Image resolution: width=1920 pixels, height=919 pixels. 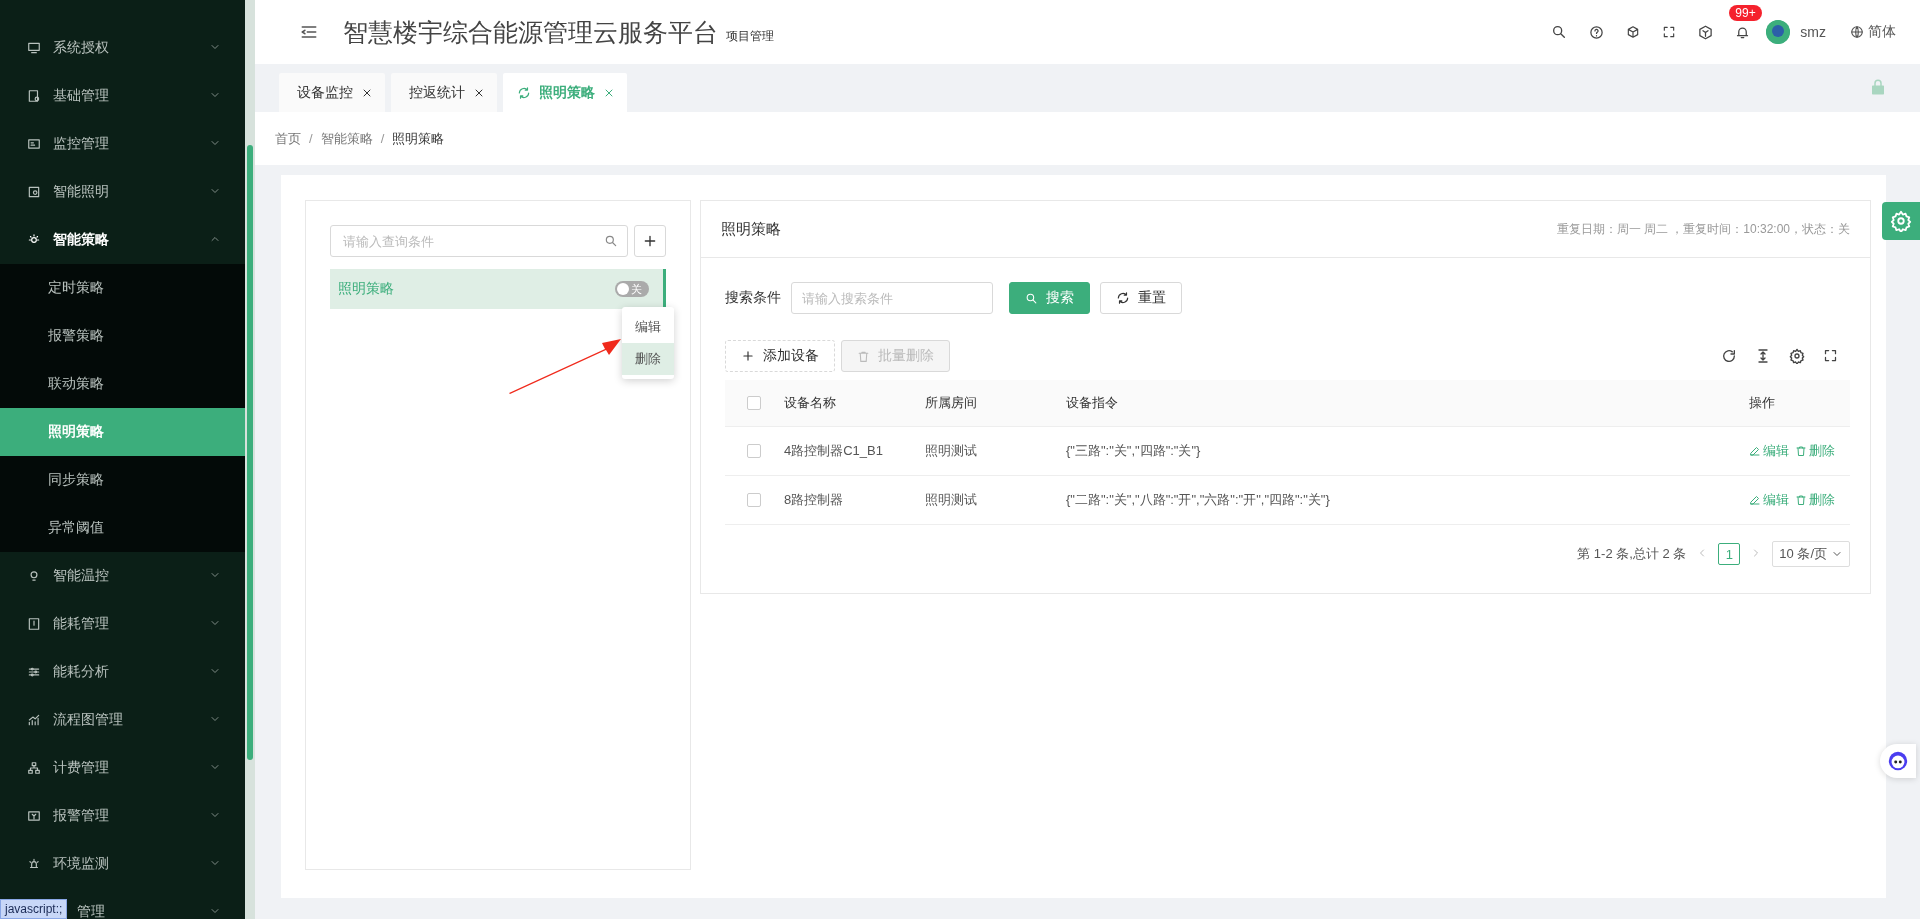 I want to click on search-field: 请输入搜索条件, so click(x=892, y=298).